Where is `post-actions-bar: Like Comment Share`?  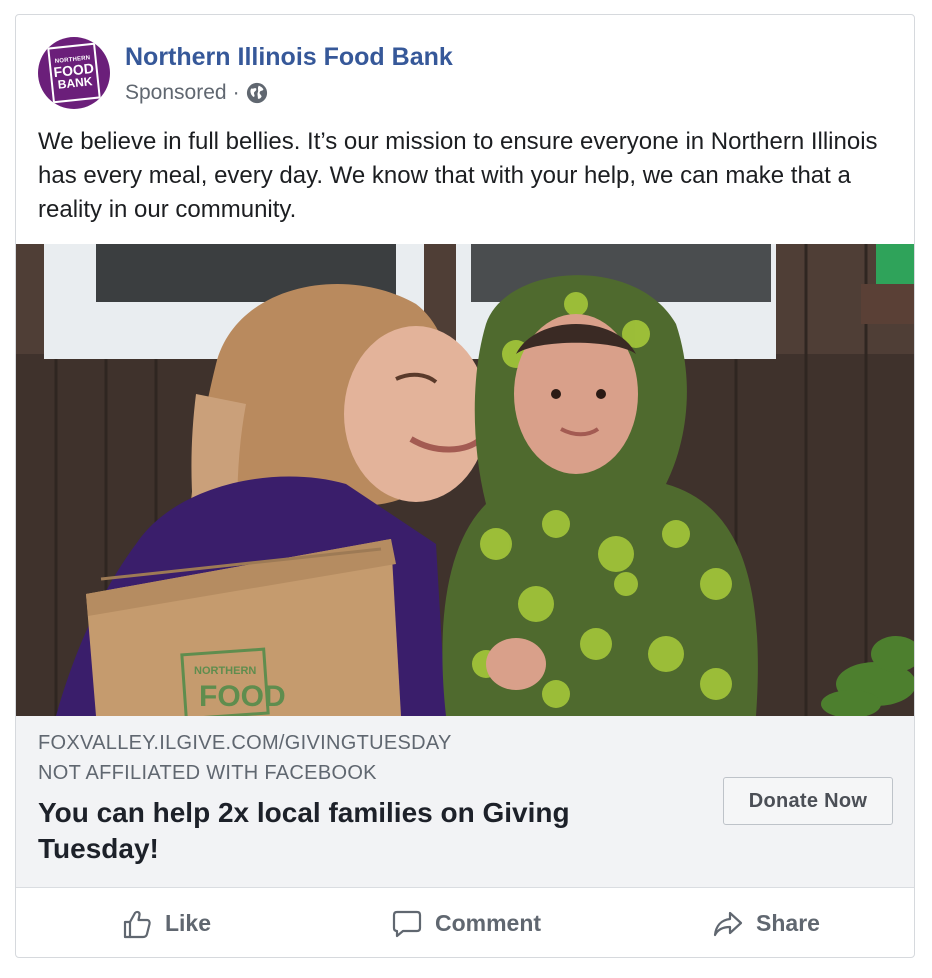
post-actions-bar: Like Comment Share is located at coordinates (465, 922).